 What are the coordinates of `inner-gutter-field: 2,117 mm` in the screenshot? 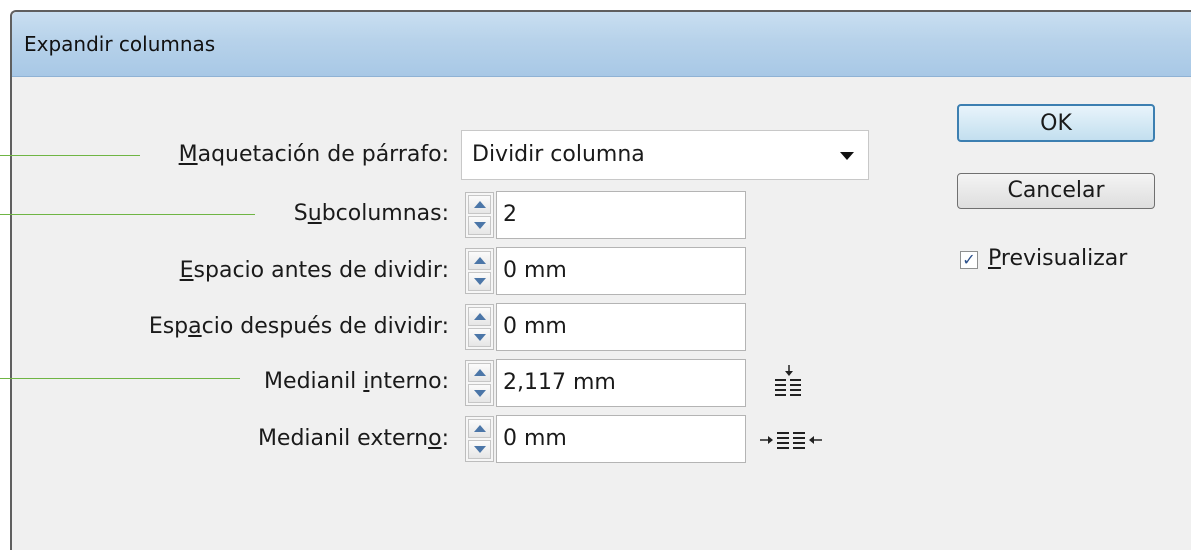 It's located at (621, 383).